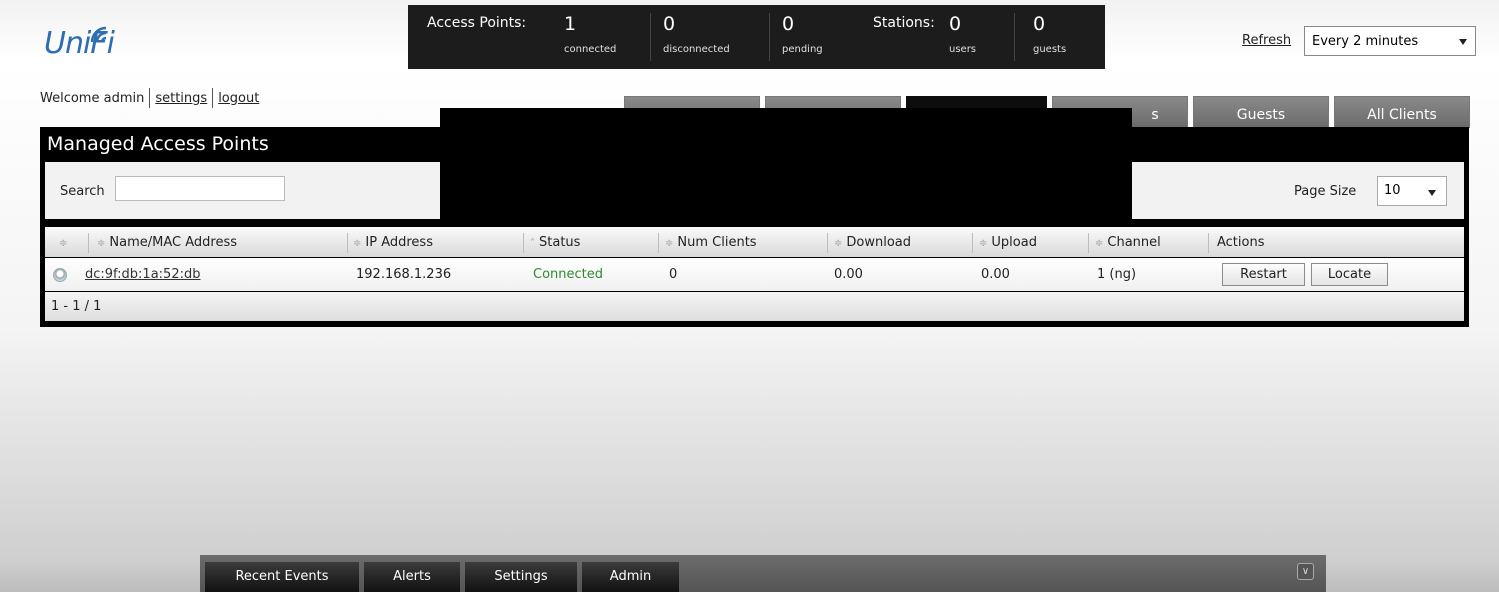  Describe the element at coordinates (1412, 191) in the screenshot. I see `page-size-select: 10` at that location.